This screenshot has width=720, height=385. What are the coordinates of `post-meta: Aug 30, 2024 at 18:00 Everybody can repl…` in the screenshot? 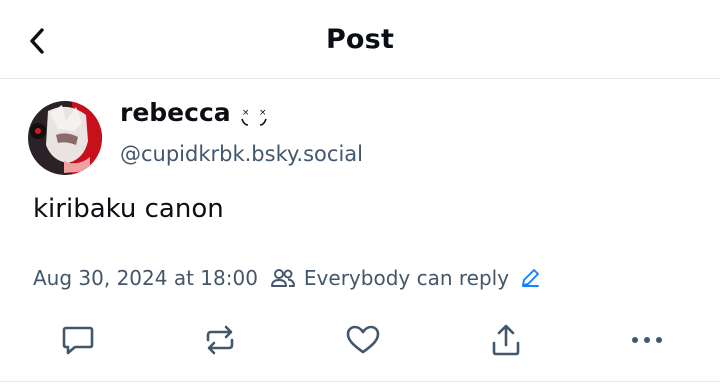 It's located at (287, 278).